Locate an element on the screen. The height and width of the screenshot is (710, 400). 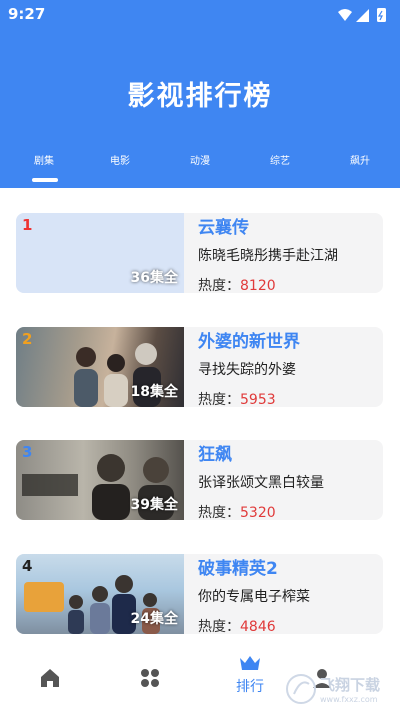
list-item: 1 36集全 云襄传 陈晓毛晓彤携手赴江湖 热度：8120 is located at coordinates (199, 253).